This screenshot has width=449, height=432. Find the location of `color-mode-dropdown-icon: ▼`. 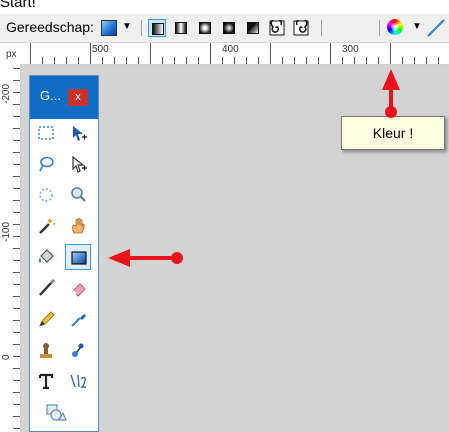

color-mode-dropdown-icon: ▼ is located at coordinates (417, 26).